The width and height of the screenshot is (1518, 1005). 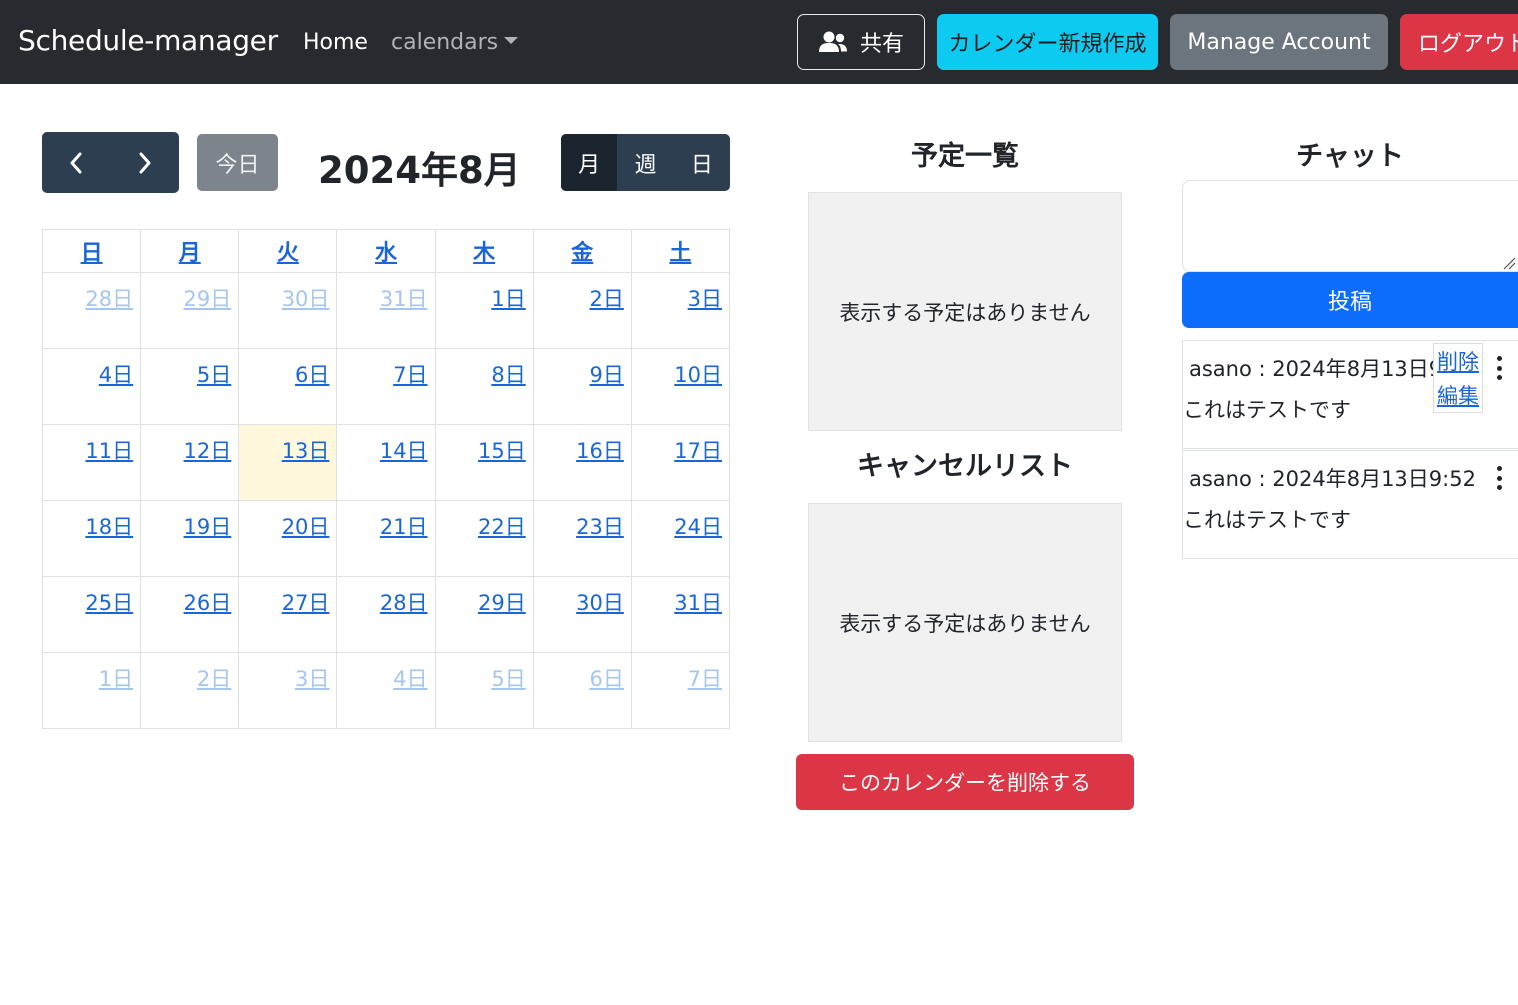 I want to click on calendar-day-link: 14日, so click(x=404, y=451).